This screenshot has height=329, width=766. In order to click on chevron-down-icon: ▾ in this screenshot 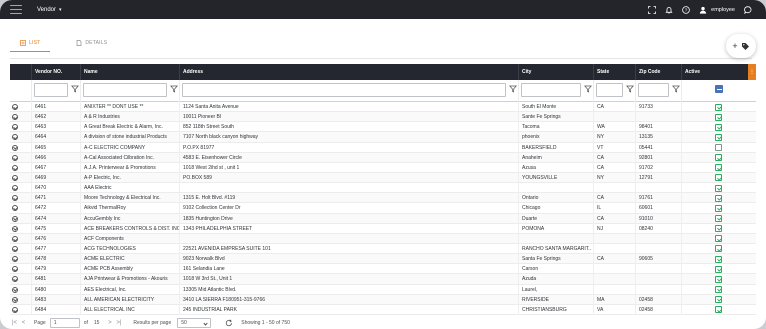, I will do `click(60, 10)`.